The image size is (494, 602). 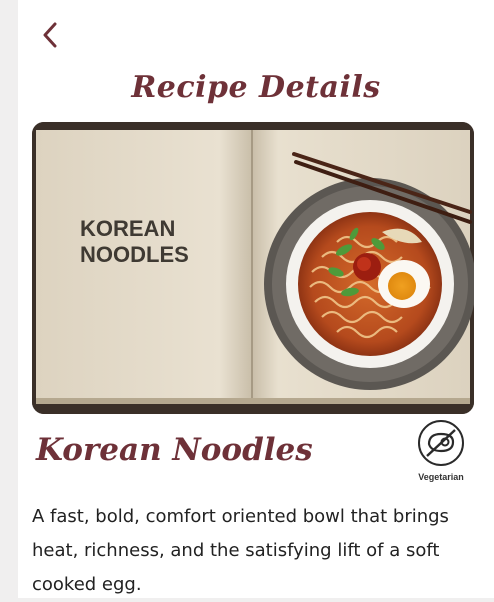 What do you see at coordinates (441, 477) in the screenshot?
I see `diet-label: Vegetarian` at bounding box center [441, 477].